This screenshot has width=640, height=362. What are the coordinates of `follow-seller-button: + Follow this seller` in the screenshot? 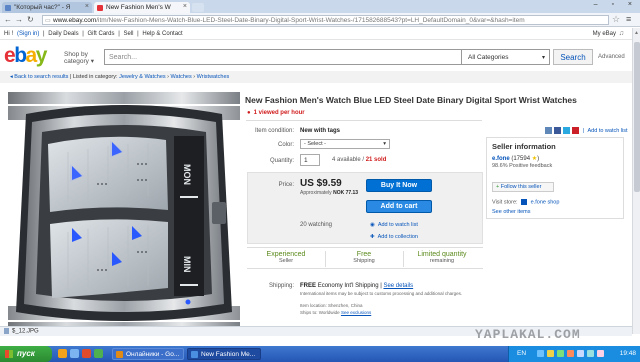 It's located at (523, 187).